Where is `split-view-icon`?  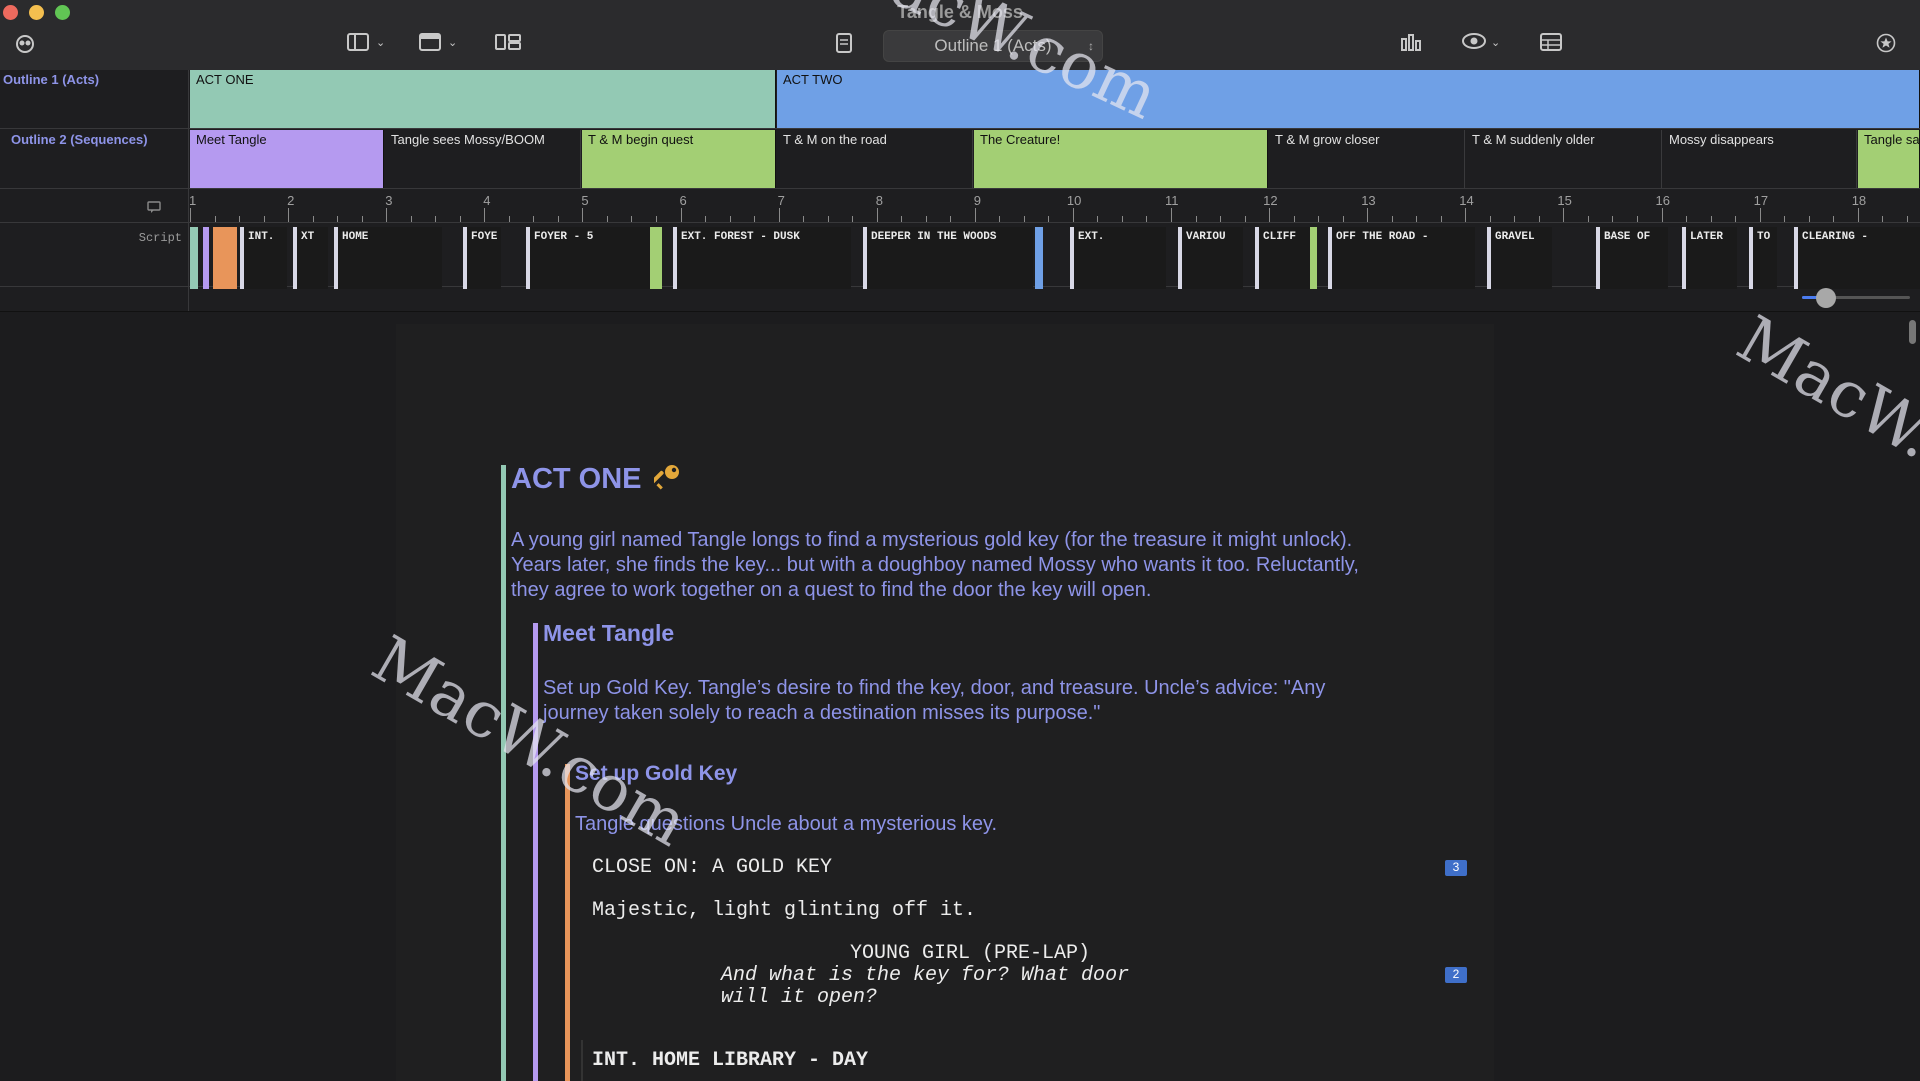 split-view-icon is located at coordinates (508, 42).